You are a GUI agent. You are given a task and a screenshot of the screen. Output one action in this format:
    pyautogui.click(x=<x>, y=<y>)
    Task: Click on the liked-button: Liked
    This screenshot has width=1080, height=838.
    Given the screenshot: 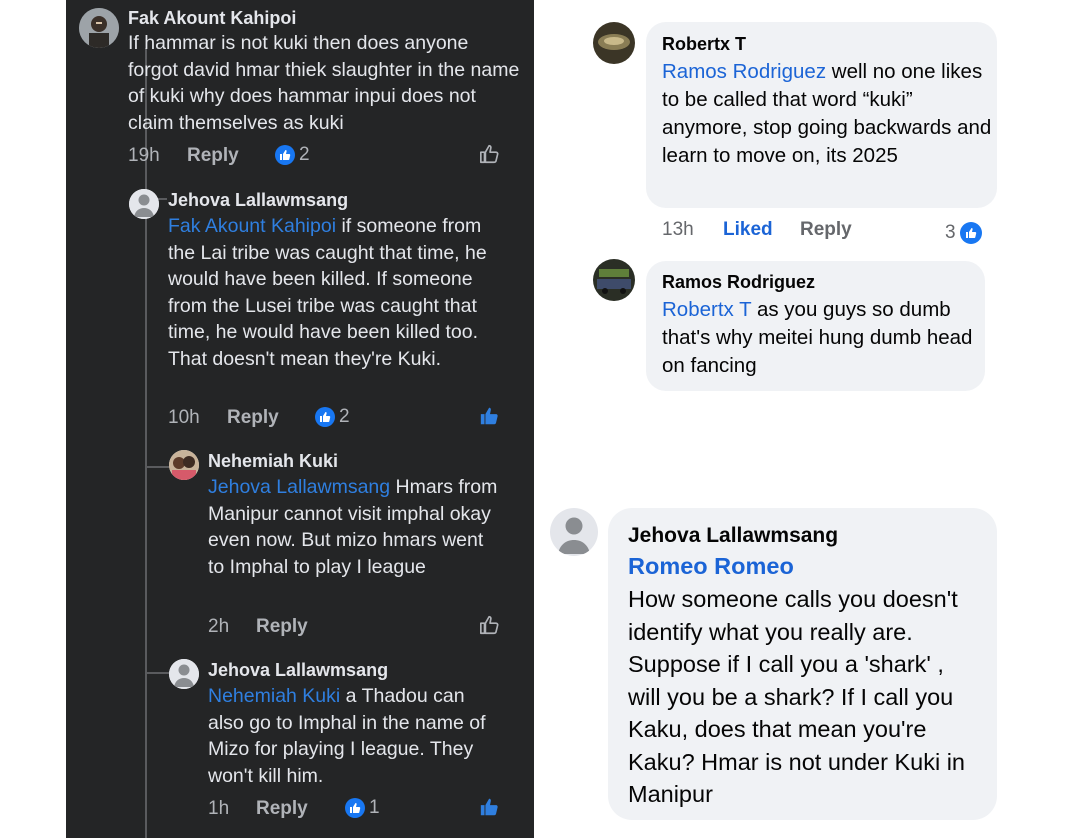 What is the action you would take?
    pyautogui.click(x=748, y=230)
    